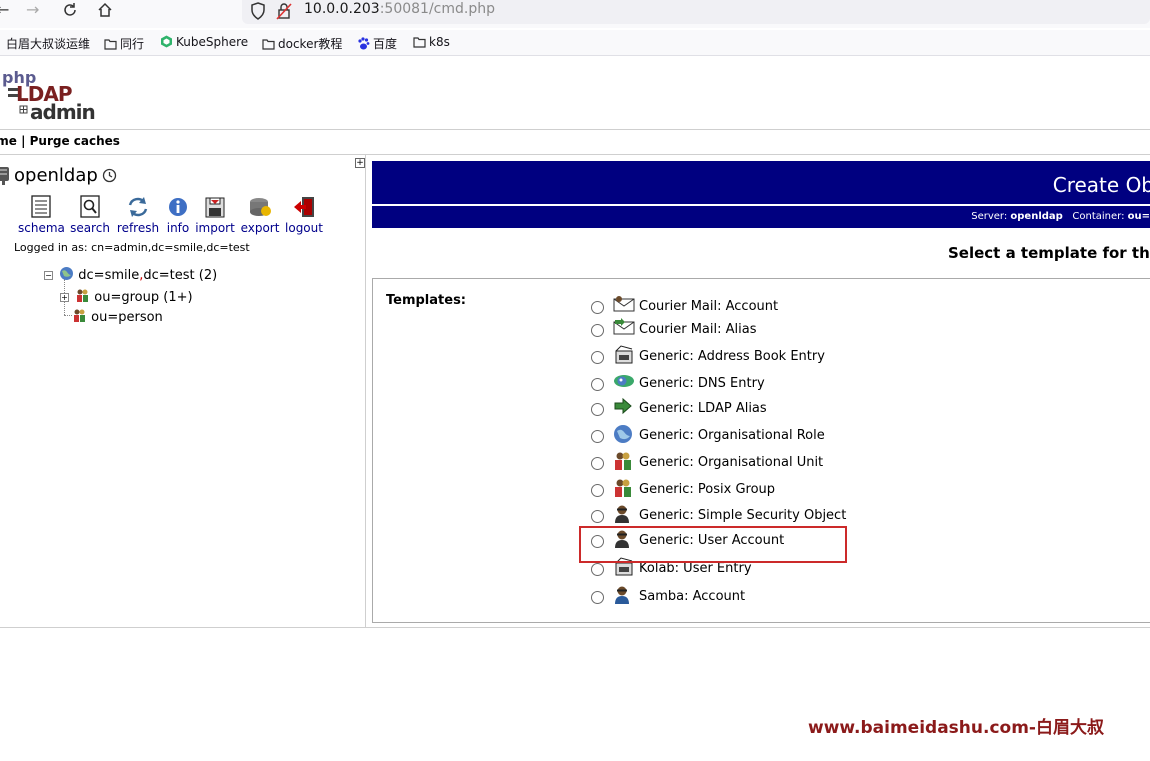 This screenshot has width=1150, height=761. I want to click on action-search: search, so click(90, 215).